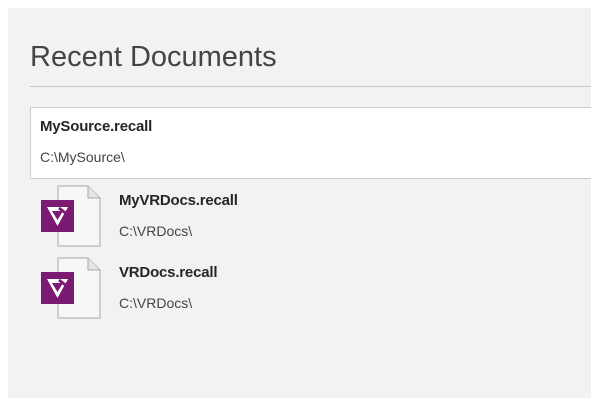 This screenshot has height=398, width=591. Describe the element at coordinates (82, 157) in the screenshot. I see `document-path: C:\MySource\` at that location.